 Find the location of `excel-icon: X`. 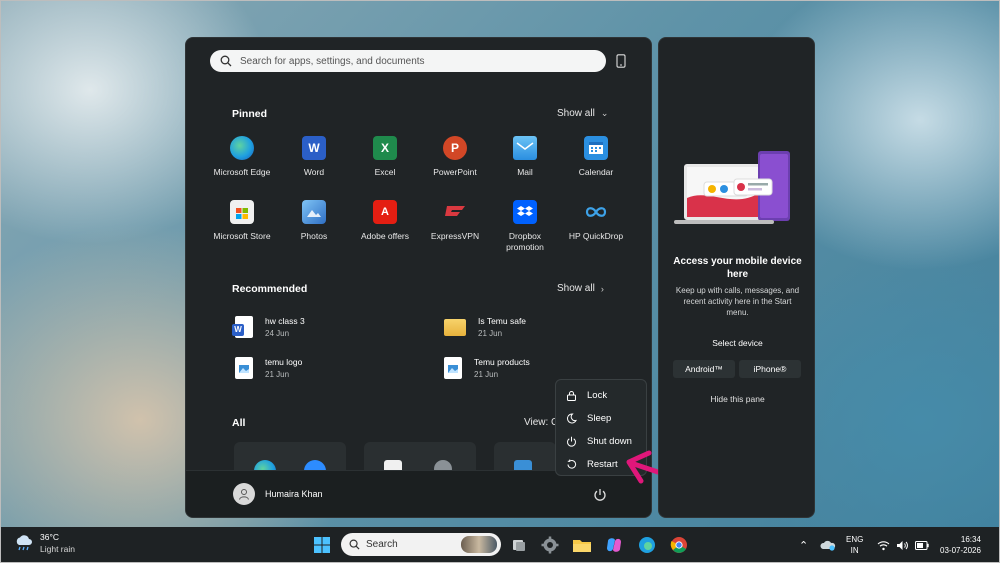

excel-icon: X is located at coordinates (385, 148).